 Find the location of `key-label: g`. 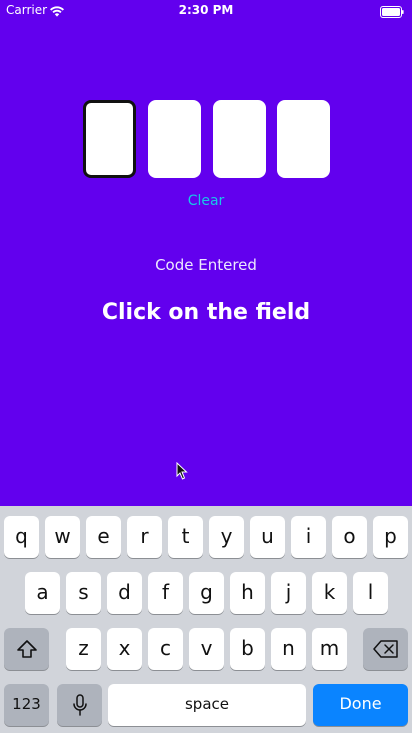

key-label: g is located at coordinates (206, 592).